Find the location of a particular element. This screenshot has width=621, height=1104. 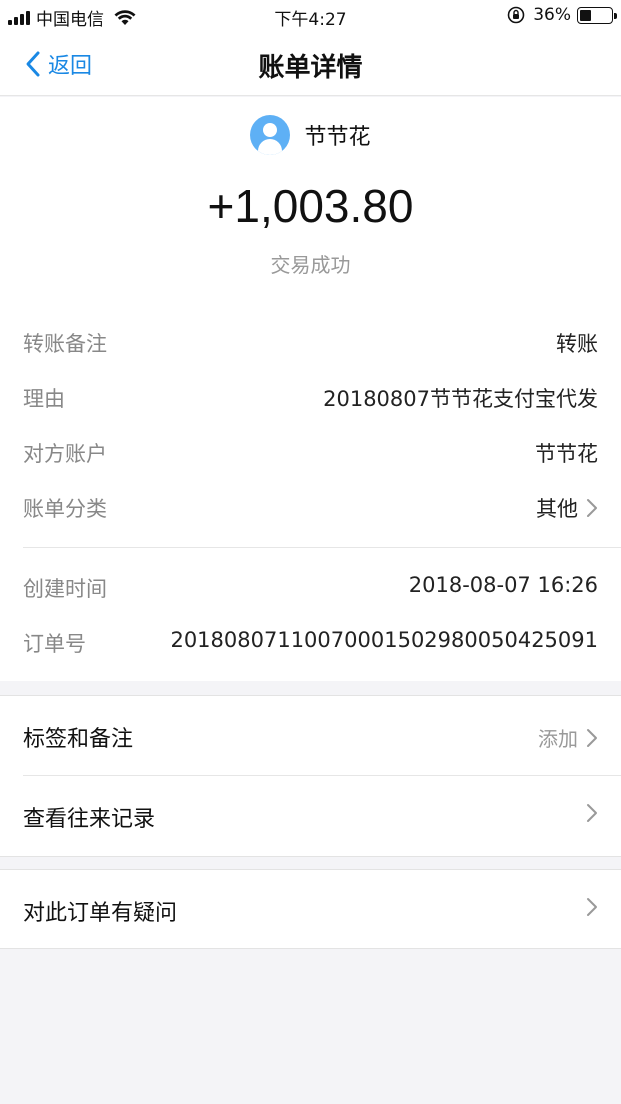

status-bar: 中国电信 下午4:27 36% is located at coordinates (310, 16).